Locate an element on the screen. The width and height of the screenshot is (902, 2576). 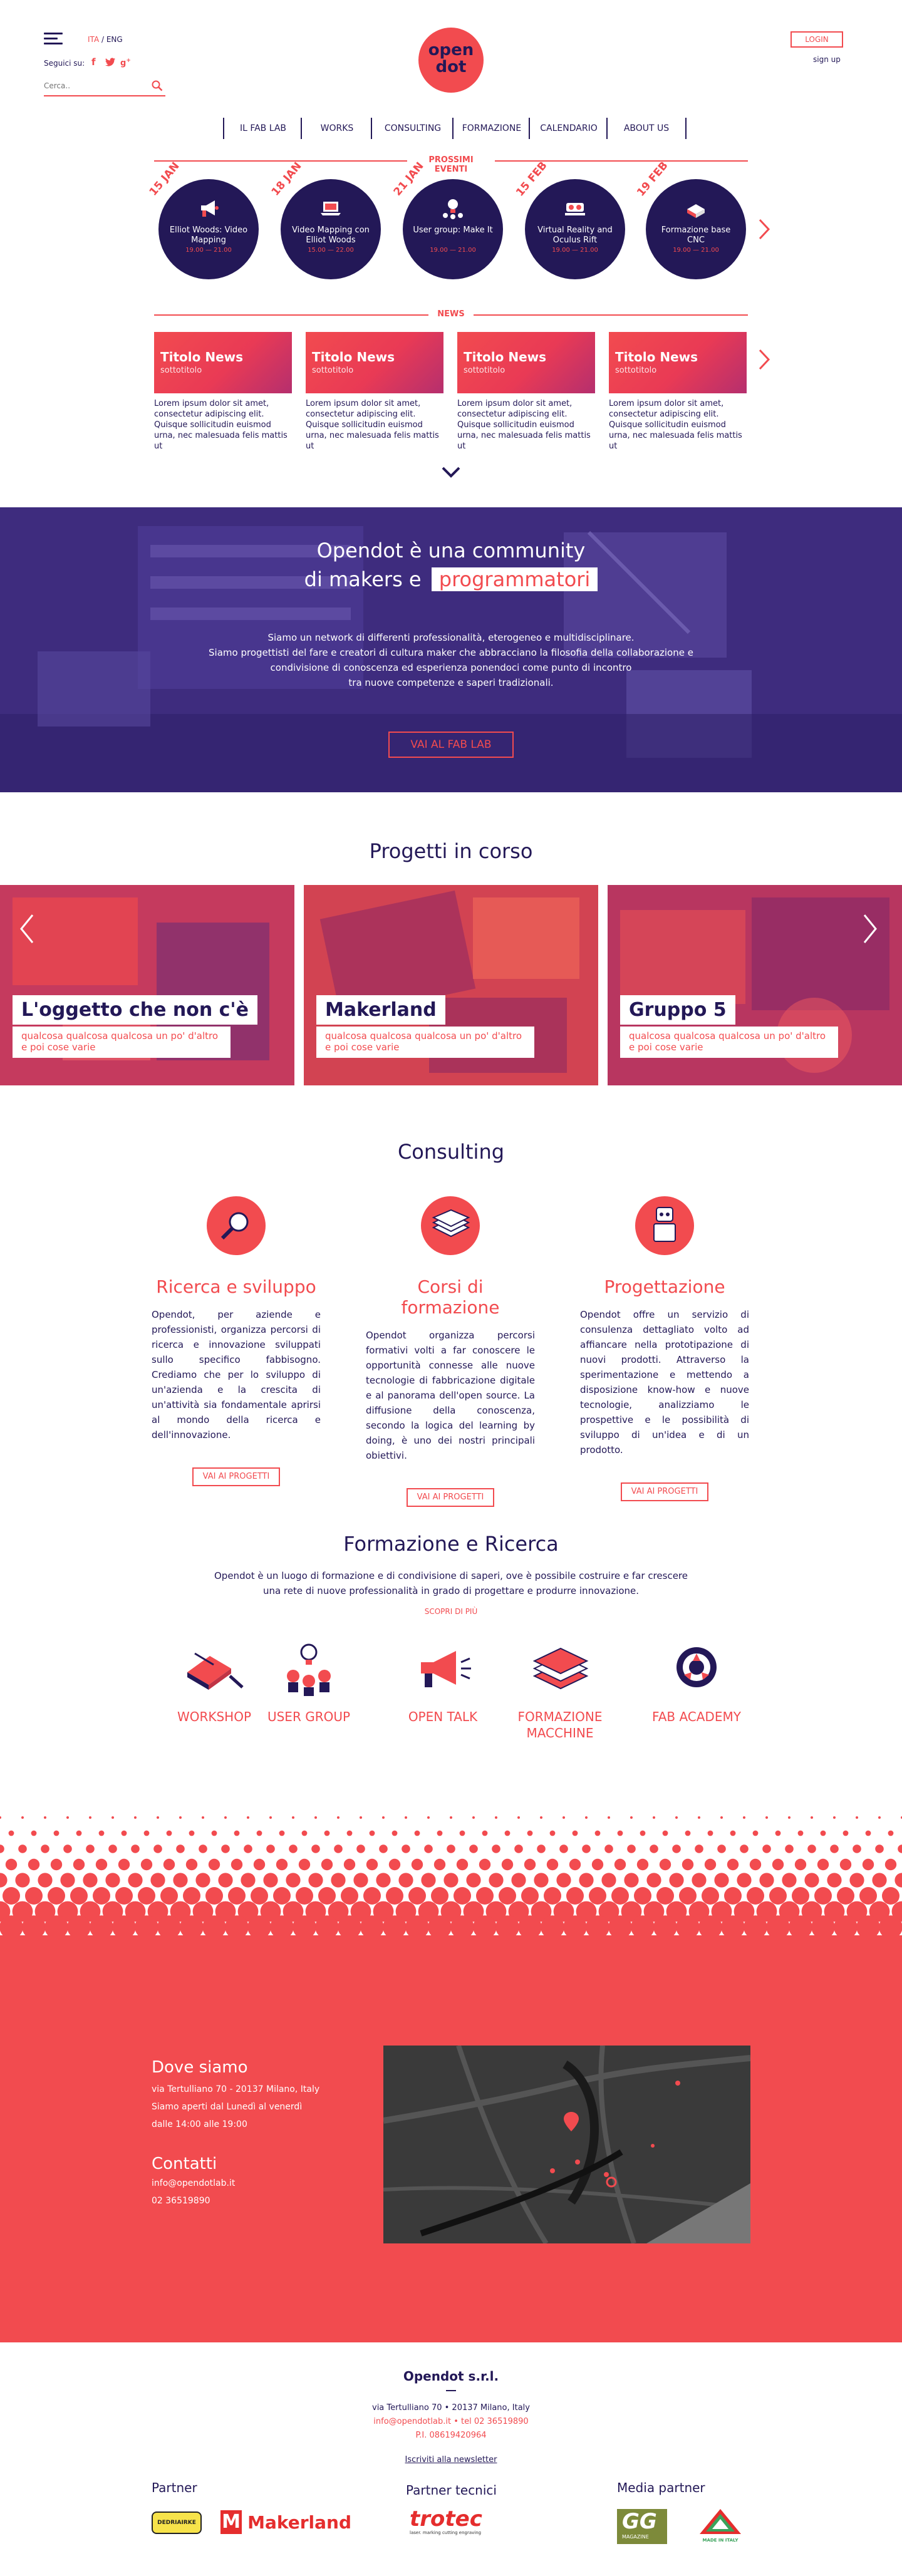
discover-more-link: SCOPRI DI PIÙ is located at coordinates (451, 1611).